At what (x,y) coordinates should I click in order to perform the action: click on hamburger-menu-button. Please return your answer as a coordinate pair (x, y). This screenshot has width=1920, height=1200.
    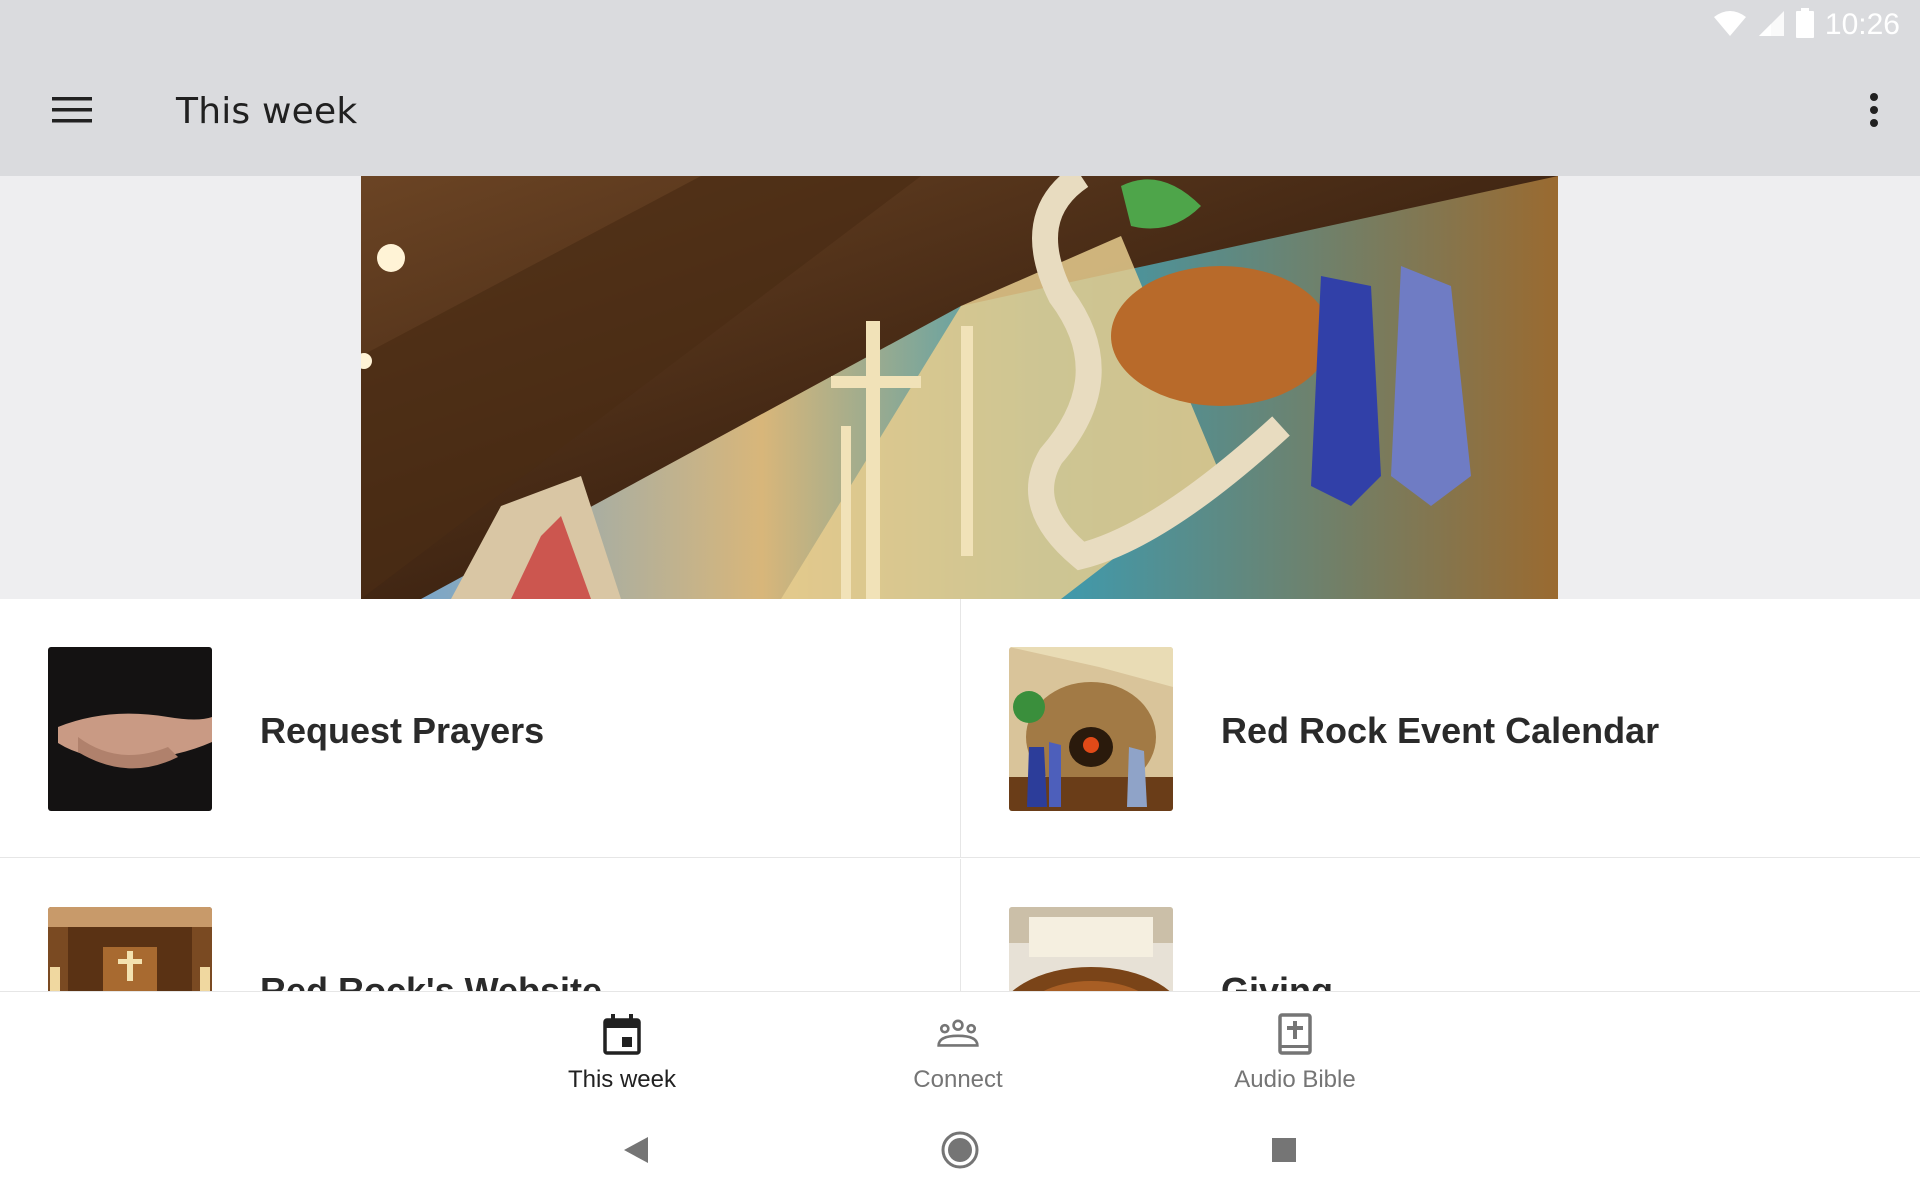
    Looking at the image, I should click on (72, 112).